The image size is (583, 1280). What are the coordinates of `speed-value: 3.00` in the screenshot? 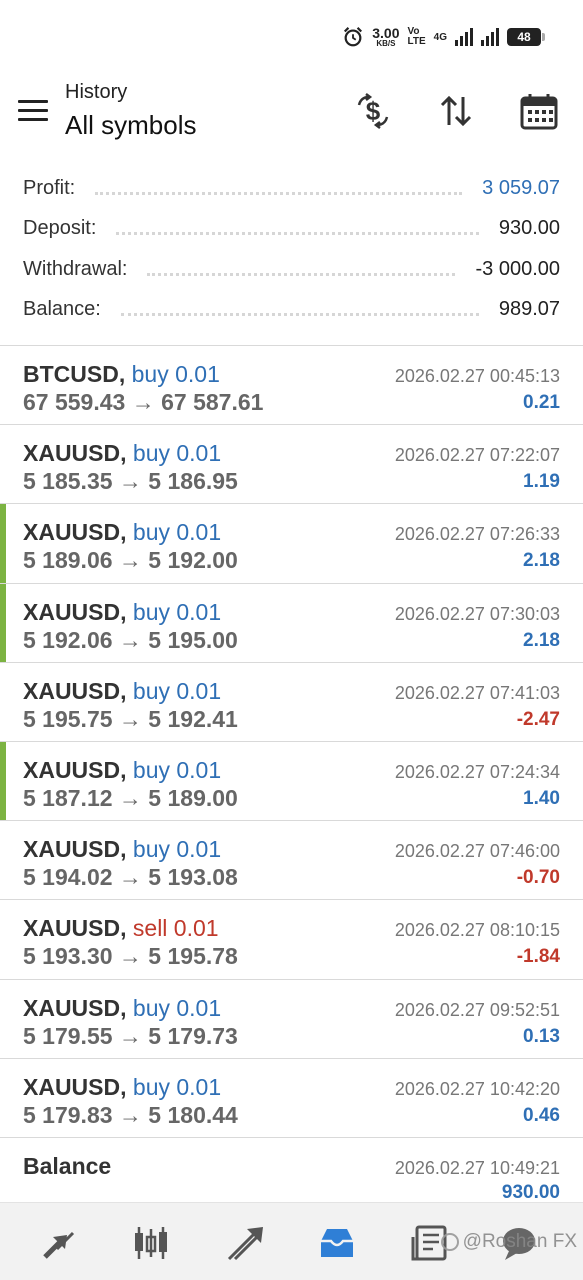 It's located at (386, 33).